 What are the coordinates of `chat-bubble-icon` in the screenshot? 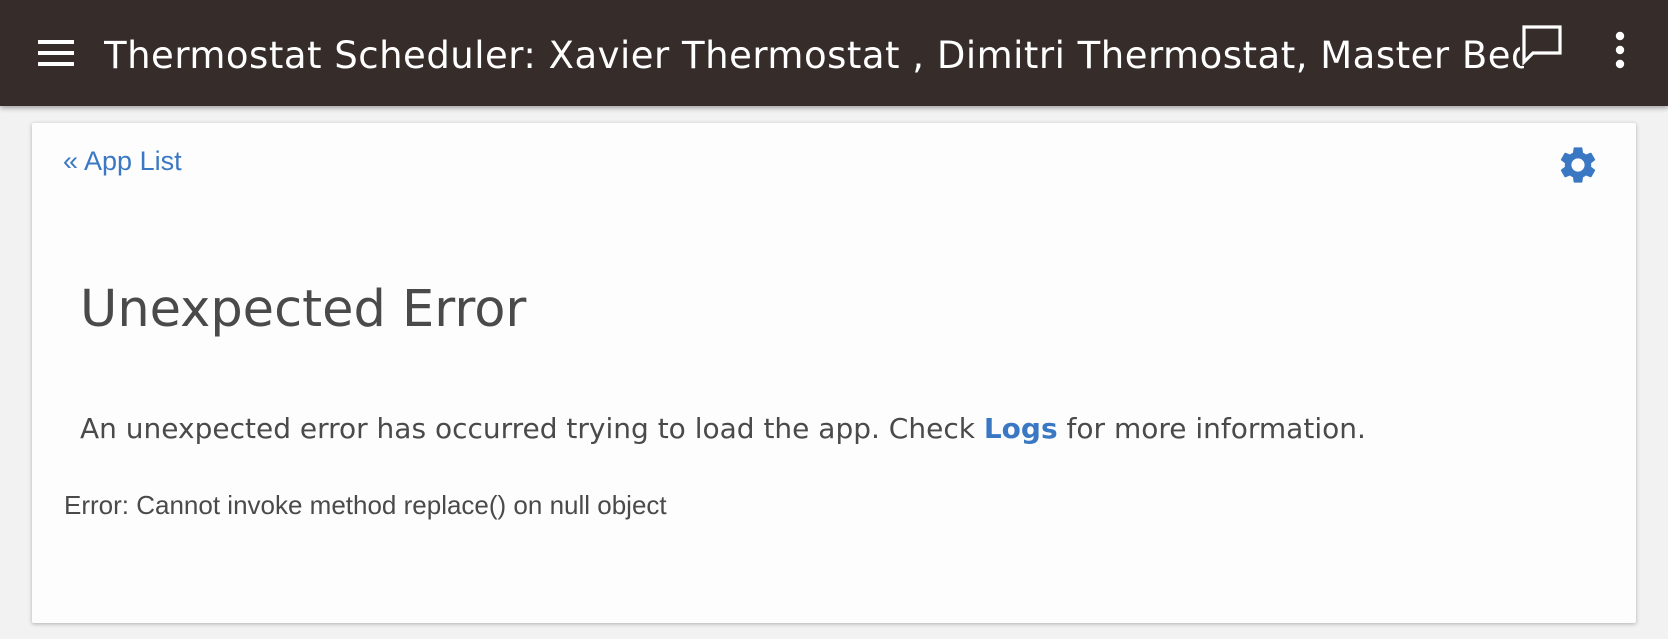 It's located at (1542, 45).